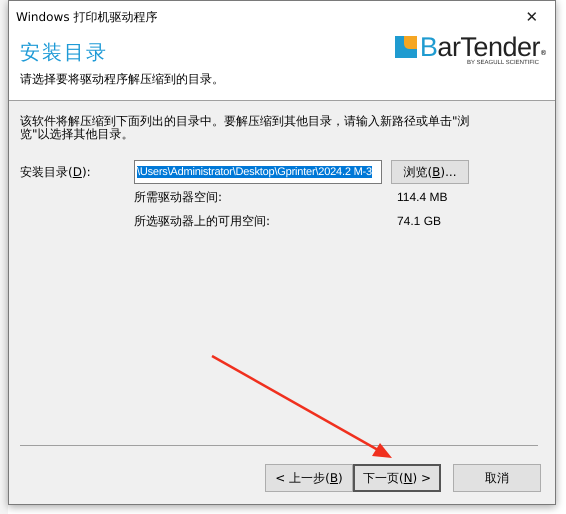 The image size is (566, 514). What do you see at coordinates (122, 79) in the screenshot?
I see `page-subtitle: 请选择要将驱动程序解压缩到的目录。` at bounding box center [122, 79].